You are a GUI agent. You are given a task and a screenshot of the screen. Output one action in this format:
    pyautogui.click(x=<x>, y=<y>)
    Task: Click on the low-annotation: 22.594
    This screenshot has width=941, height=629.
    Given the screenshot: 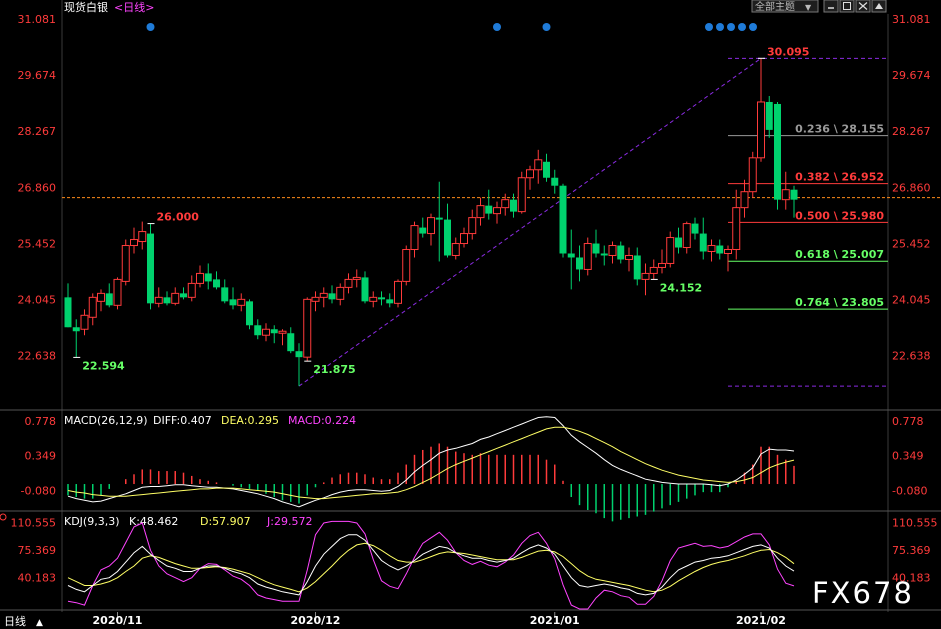 What is the action you would take?
    pyautogui.click(x=103, y=365)
    